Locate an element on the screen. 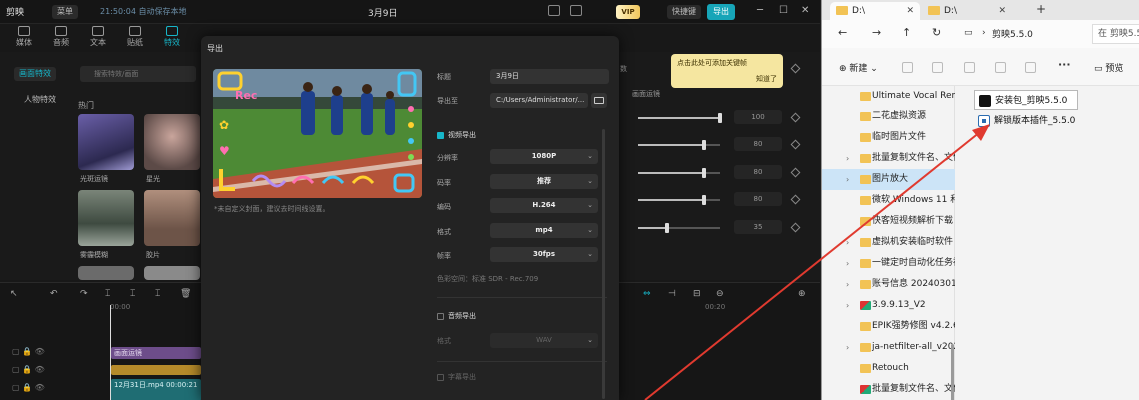 This screenshot has height=400, width=1139. tool-text: 文本 is located at coordinates (98, 37).